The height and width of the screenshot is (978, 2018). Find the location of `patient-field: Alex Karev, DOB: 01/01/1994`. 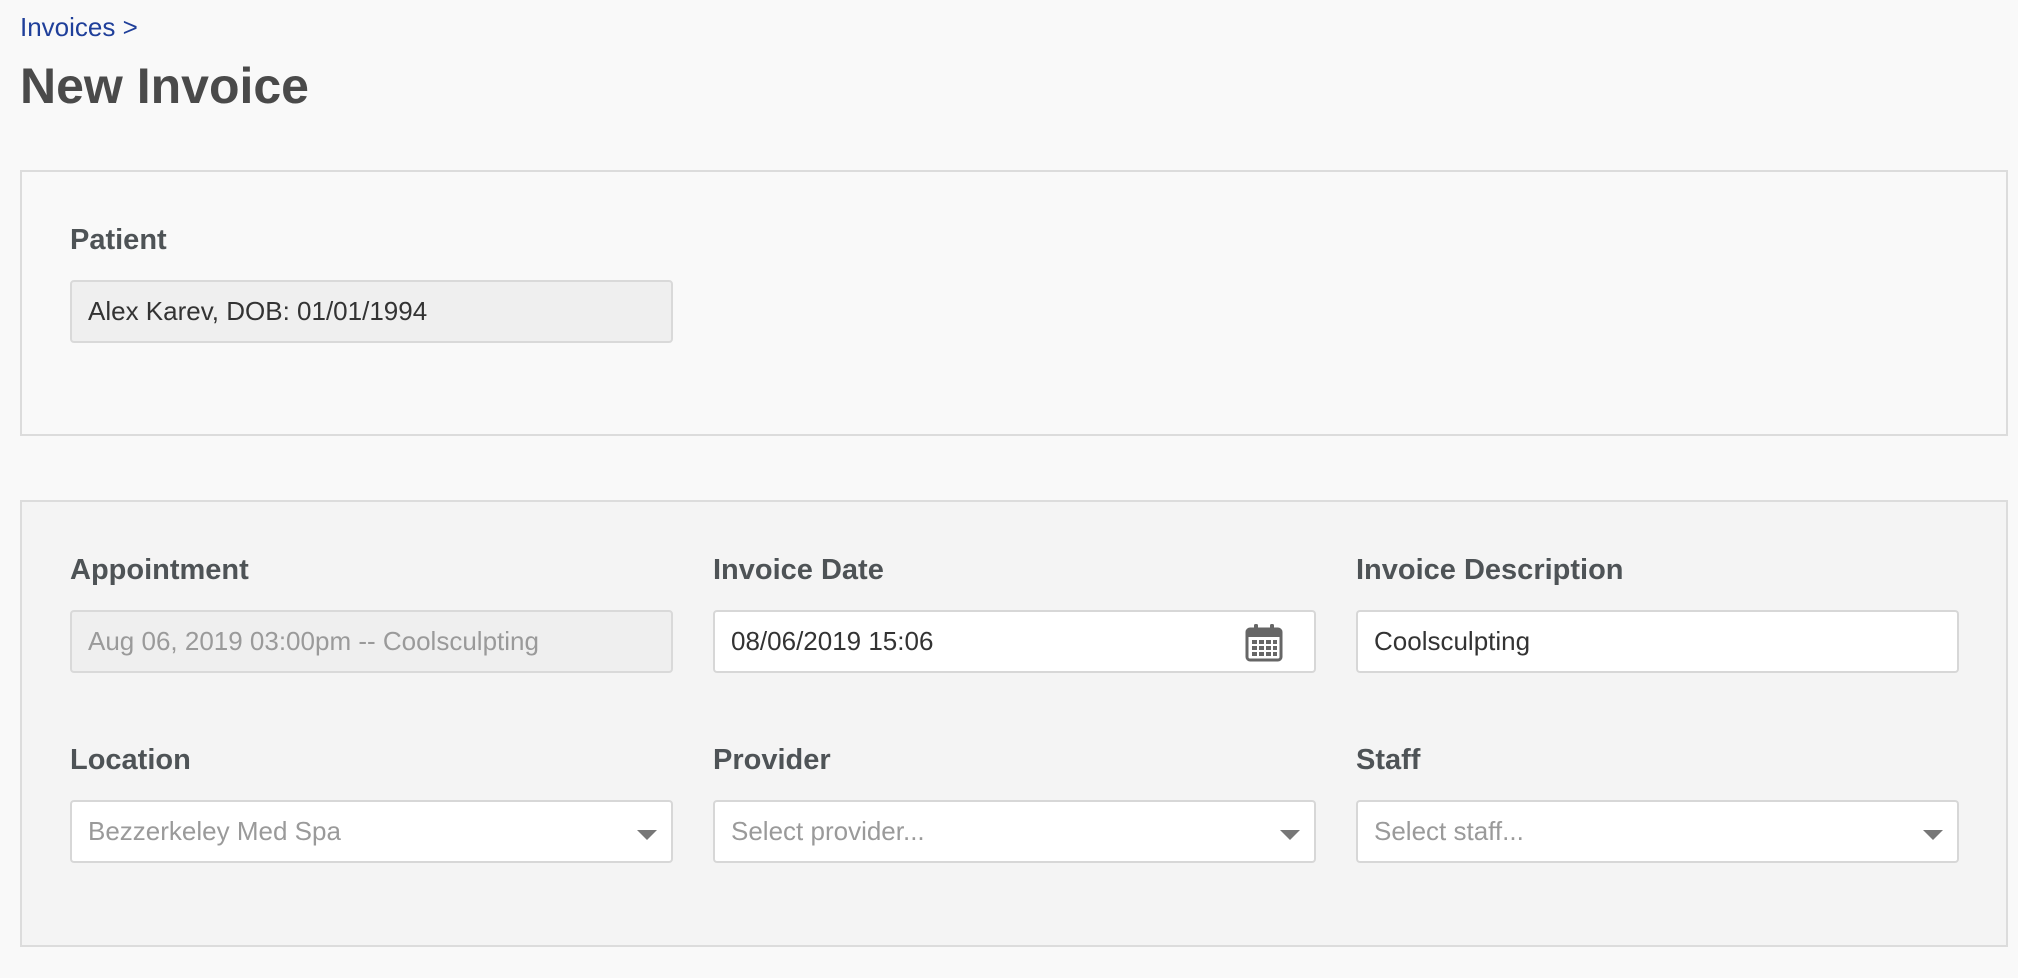

patient-field: Alex Karev, DOB: 01/01/1994 is located at coordinates (371, 311).